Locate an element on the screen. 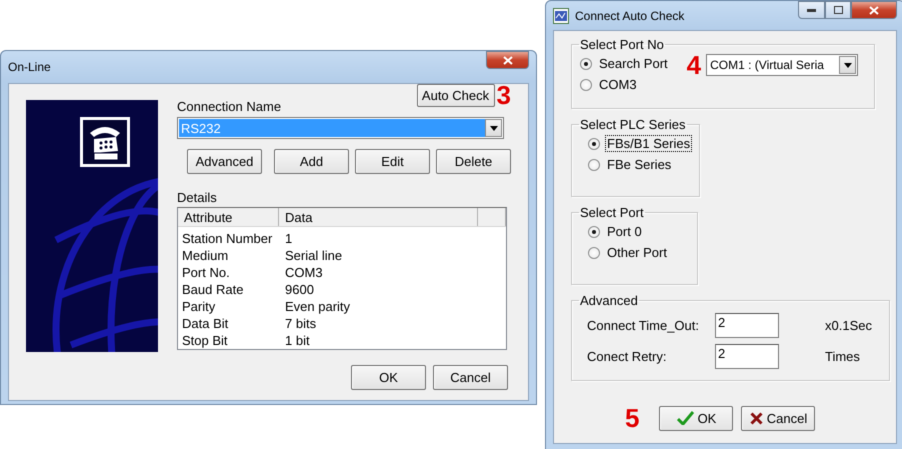  window-title: Connect Auto Check is located at coordinates (630, 15).